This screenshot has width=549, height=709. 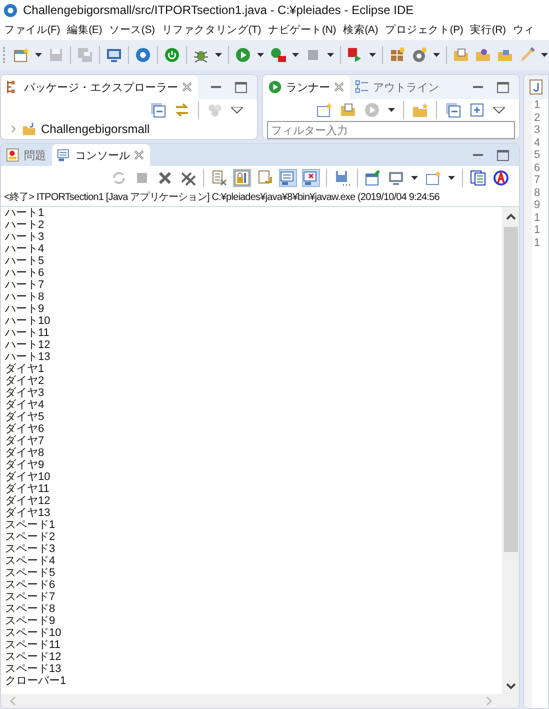 I want to click on tree-item: Challengebigorsmall, so click(x=129, y=129).